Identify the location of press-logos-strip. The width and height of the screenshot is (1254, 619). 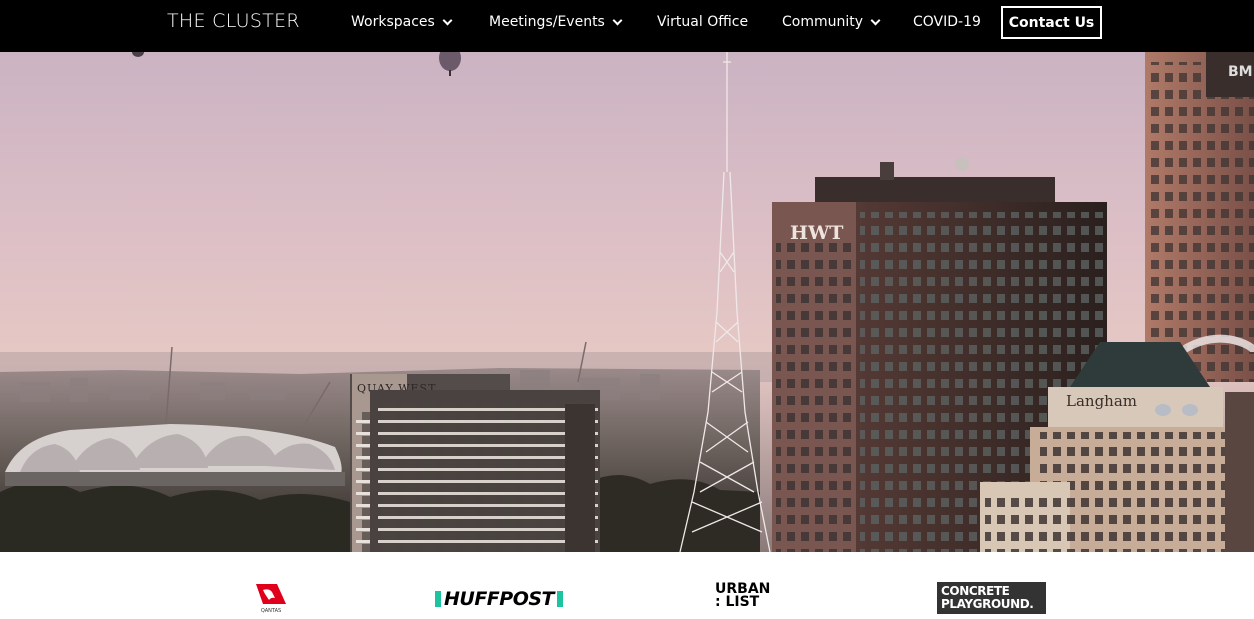
(627, 583).